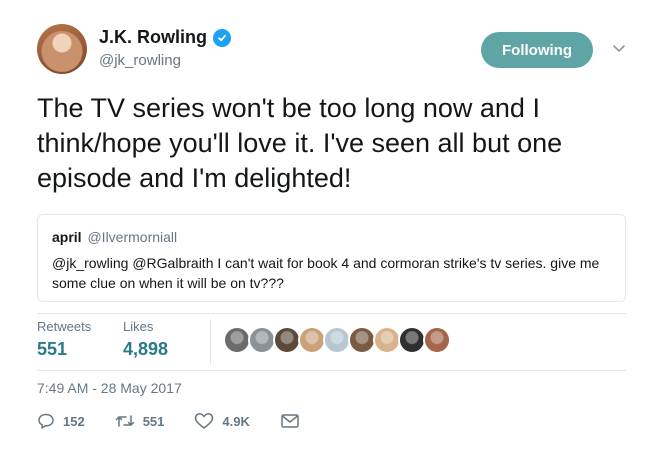 The image size is (660, 460). I want to click on envelope-icon, so click(290, 421).